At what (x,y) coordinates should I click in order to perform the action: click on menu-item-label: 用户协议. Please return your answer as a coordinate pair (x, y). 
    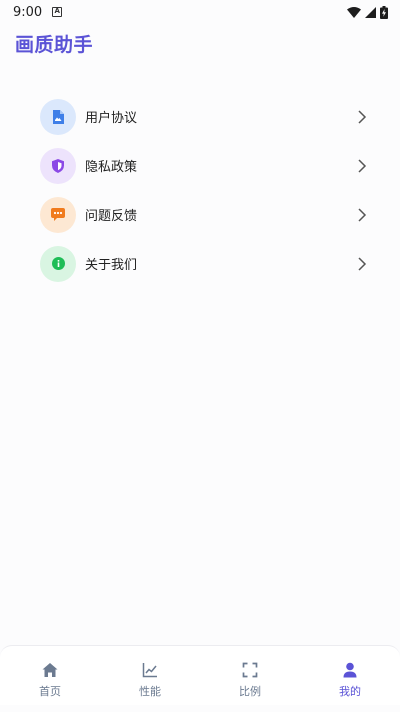
    Looking at the image, I should click on (111, 118).